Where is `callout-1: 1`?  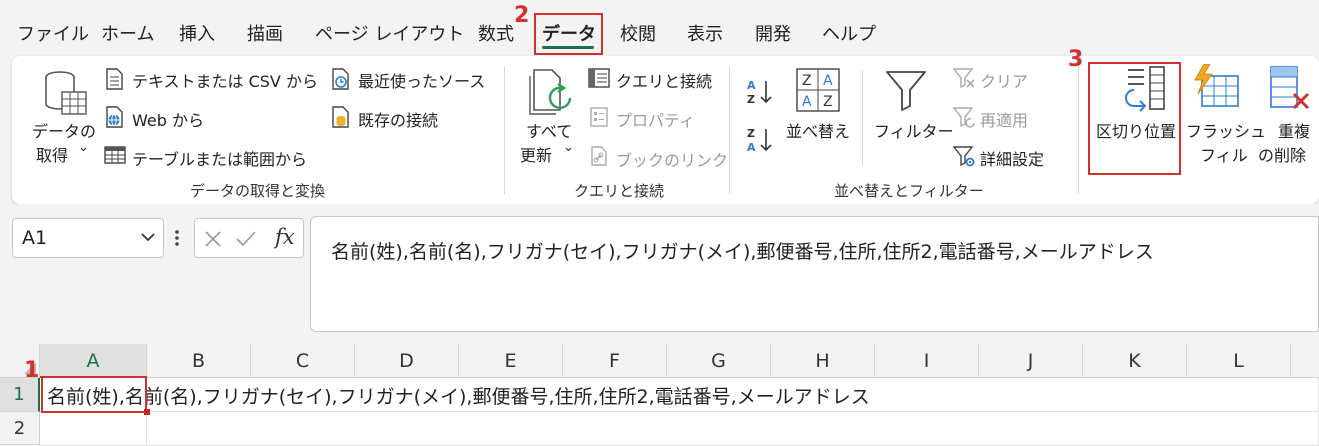 callout-1: 1 is located at coordinates (32, 370).